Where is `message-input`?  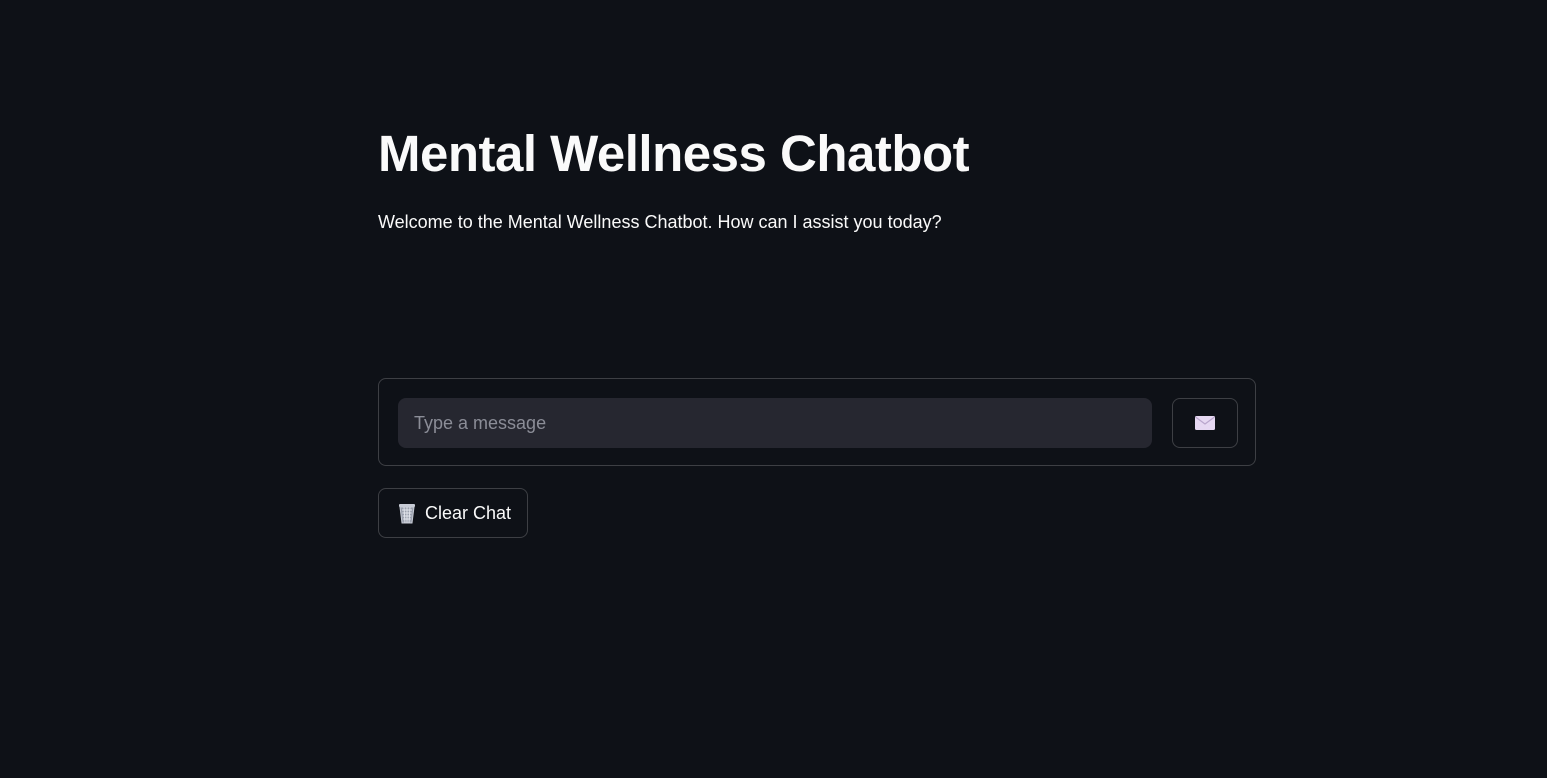
message-input is located at coordinates (775, 423).